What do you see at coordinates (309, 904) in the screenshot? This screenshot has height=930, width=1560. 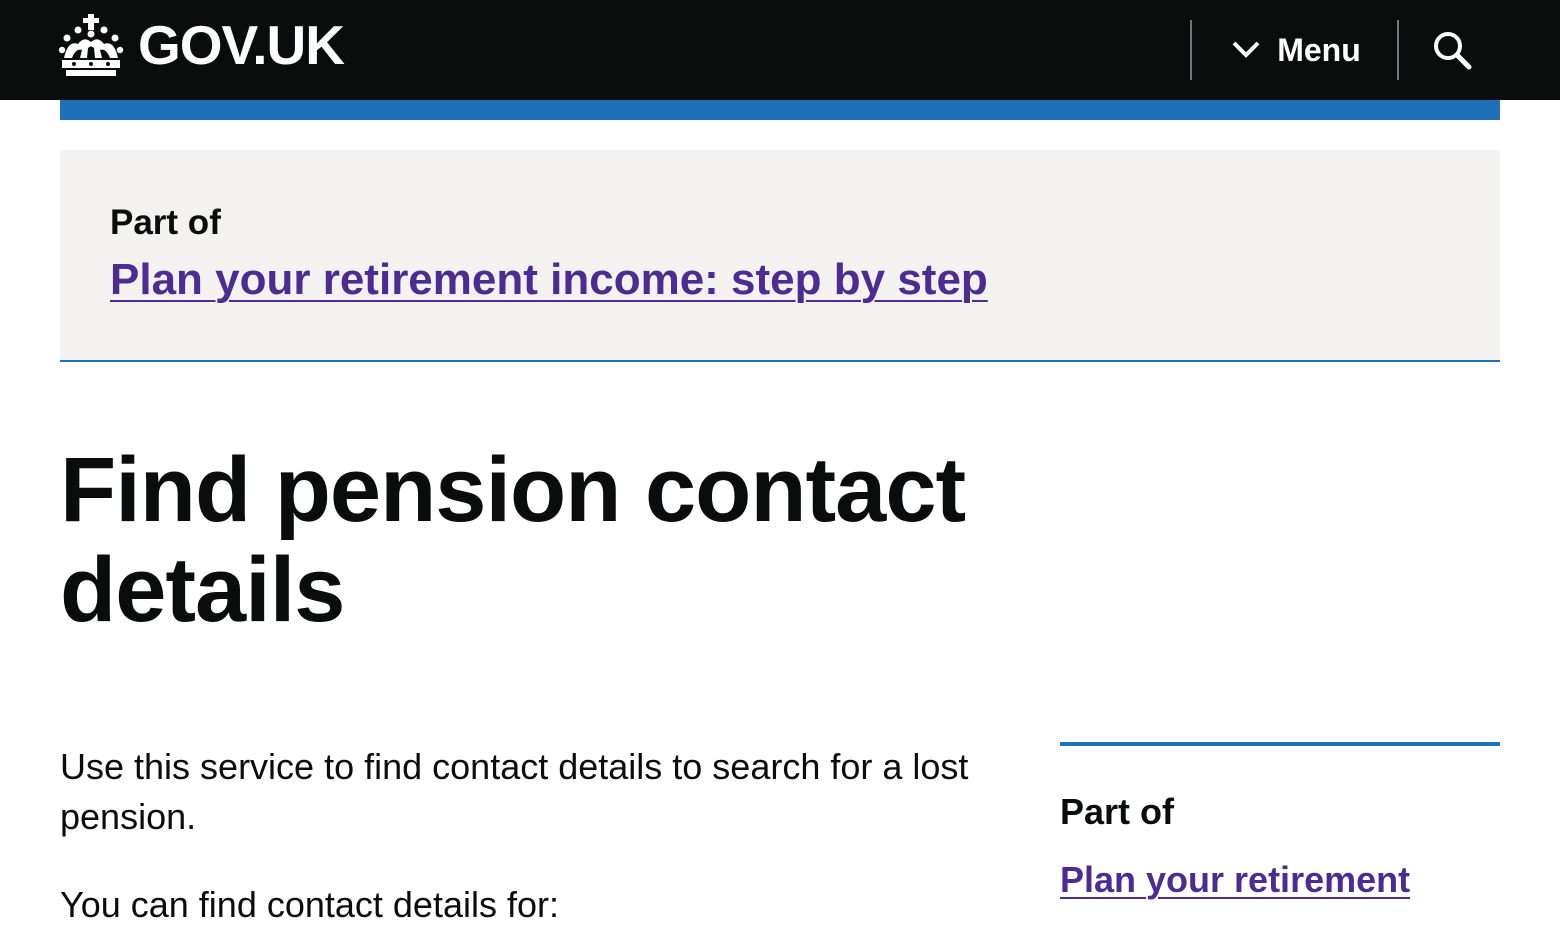 I see `subintro-paragraph: You can find contact details for:` at bounding box center [309, 904].